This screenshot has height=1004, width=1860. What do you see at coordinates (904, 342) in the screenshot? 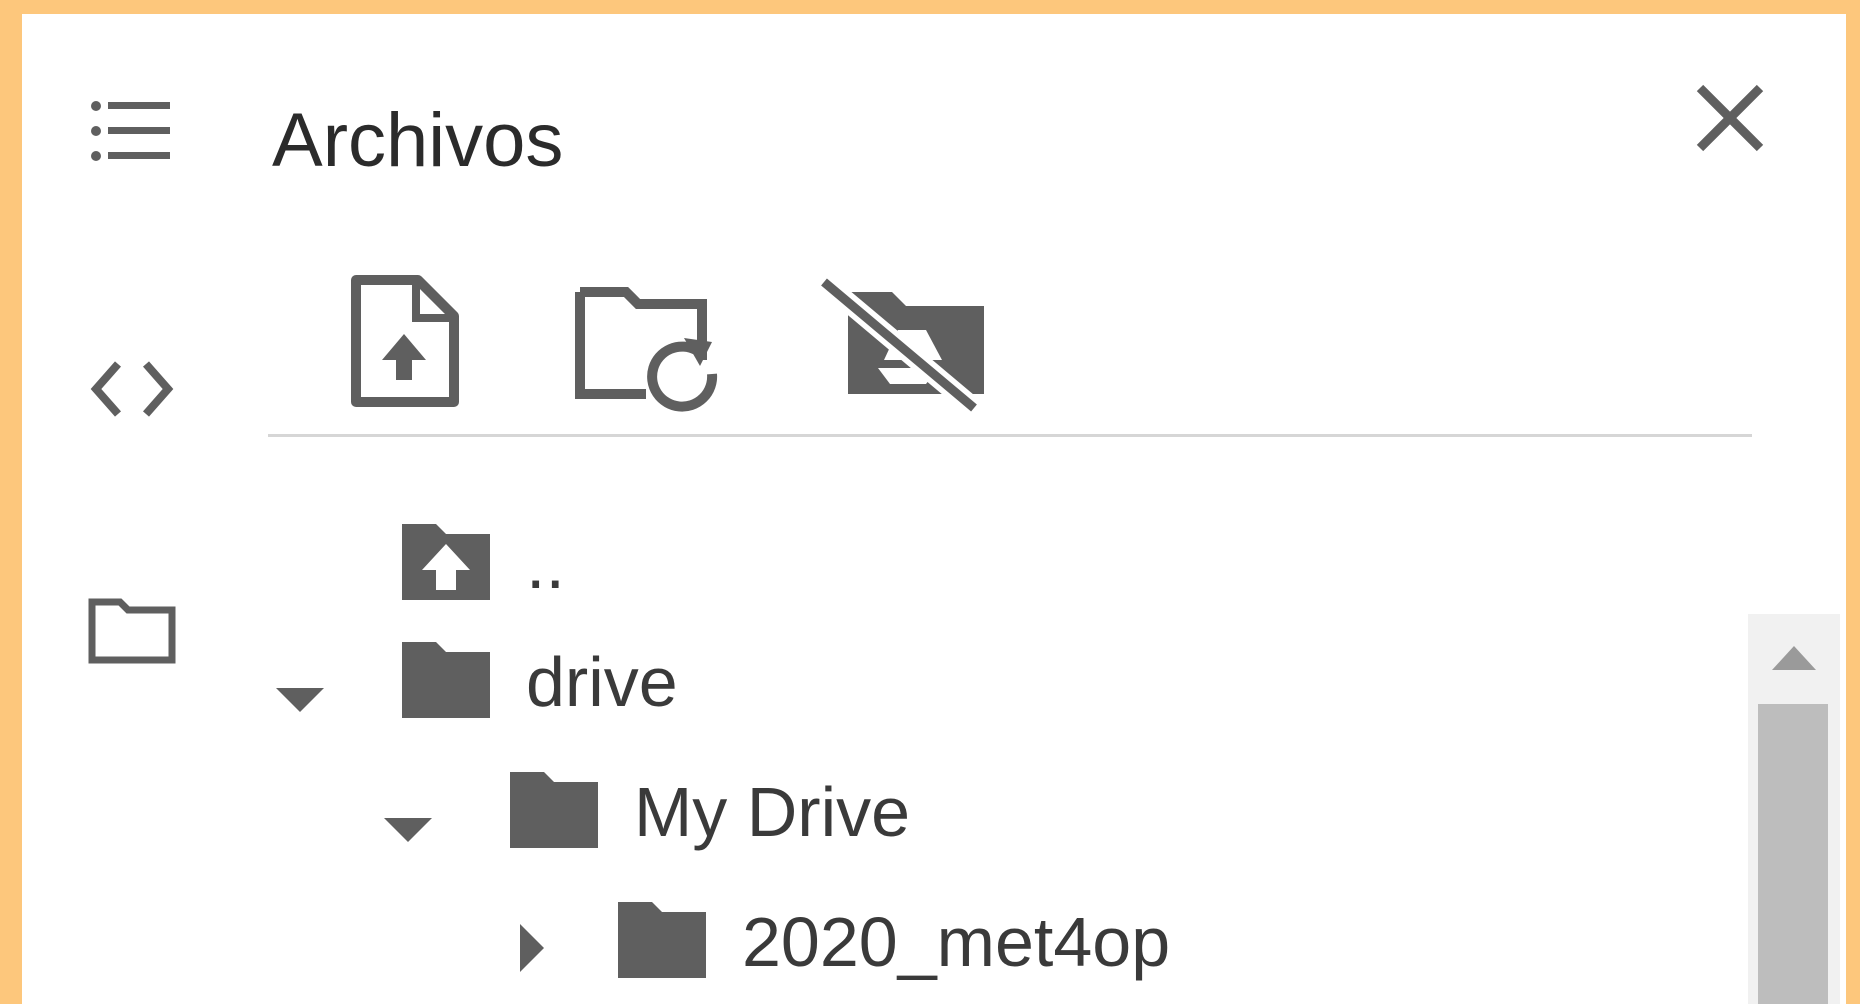
I see `drive-disabled-icon` at bounding box center [904, 342].